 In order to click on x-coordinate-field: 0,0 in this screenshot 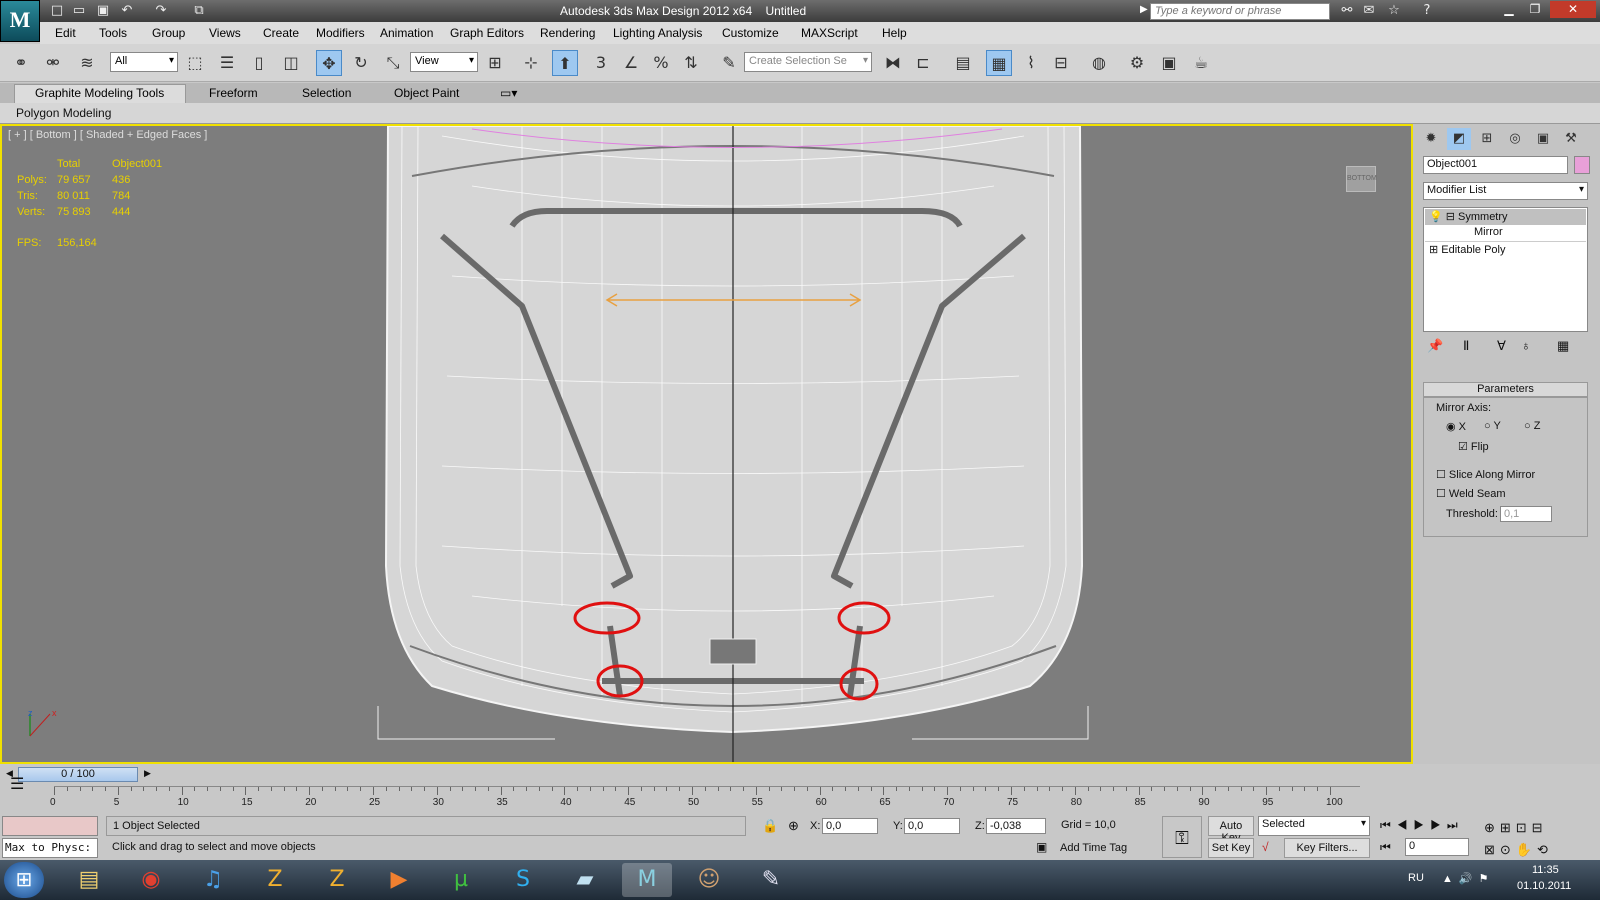, I will do `click(850, 826)`.